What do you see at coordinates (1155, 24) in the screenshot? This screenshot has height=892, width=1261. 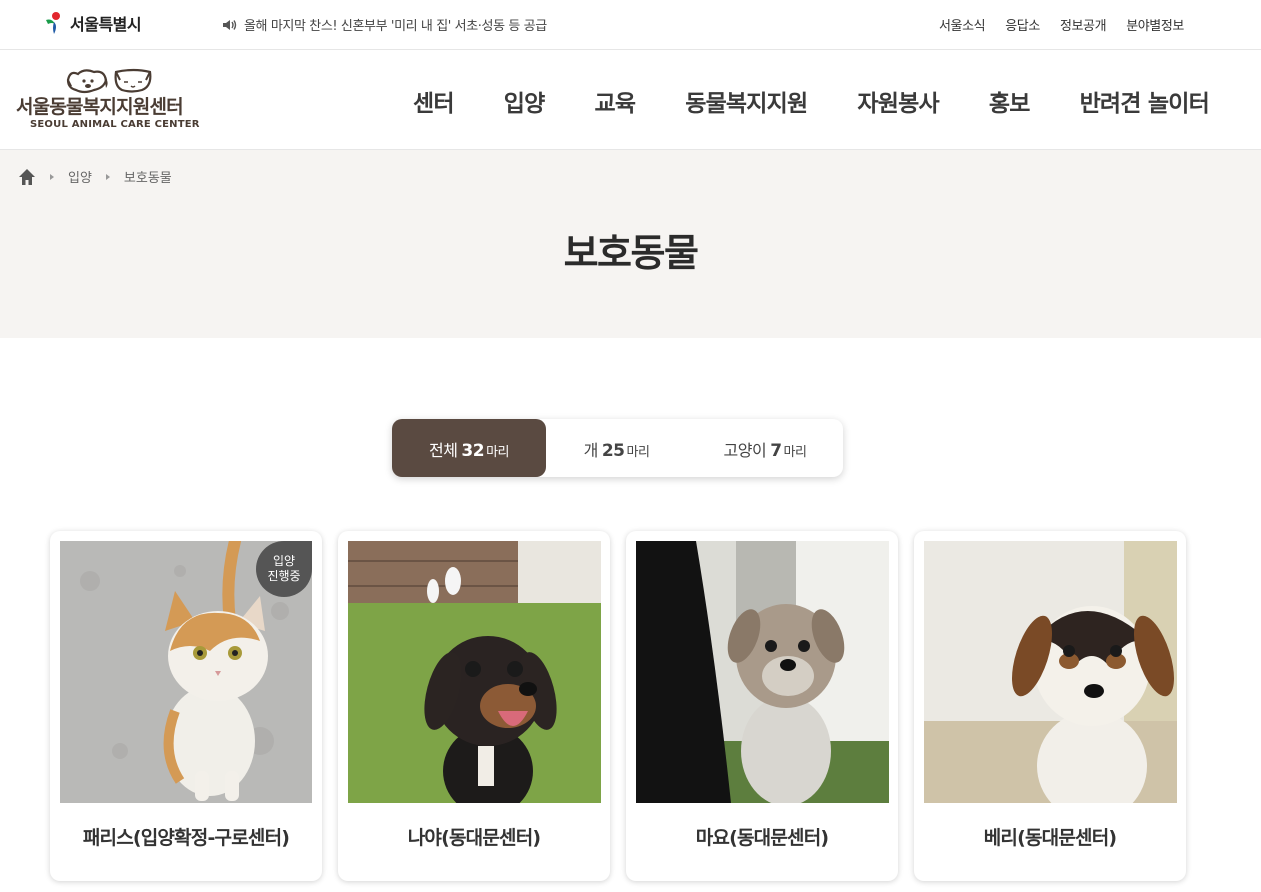 I see `util-link-field-info: 분야별정보` at bounding box center [1155, 24].